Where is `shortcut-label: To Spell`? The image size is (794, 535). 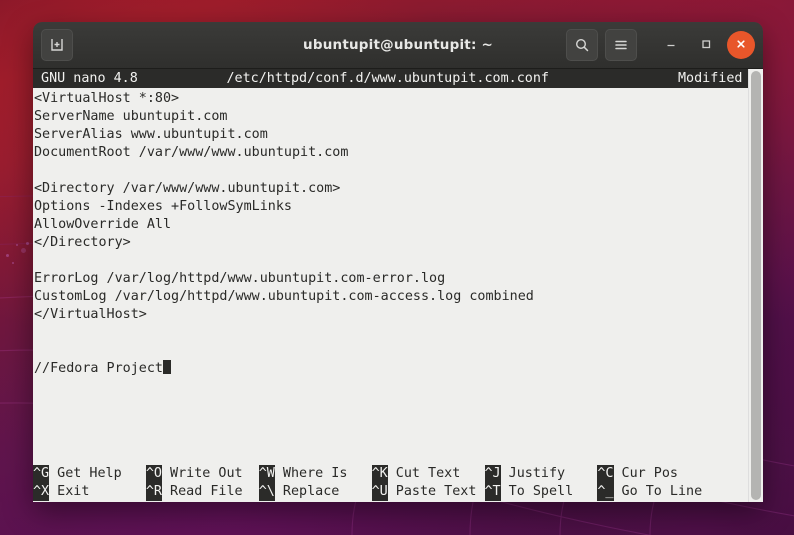 shortcut-label: To Spell is located at coordinates (549, 491).